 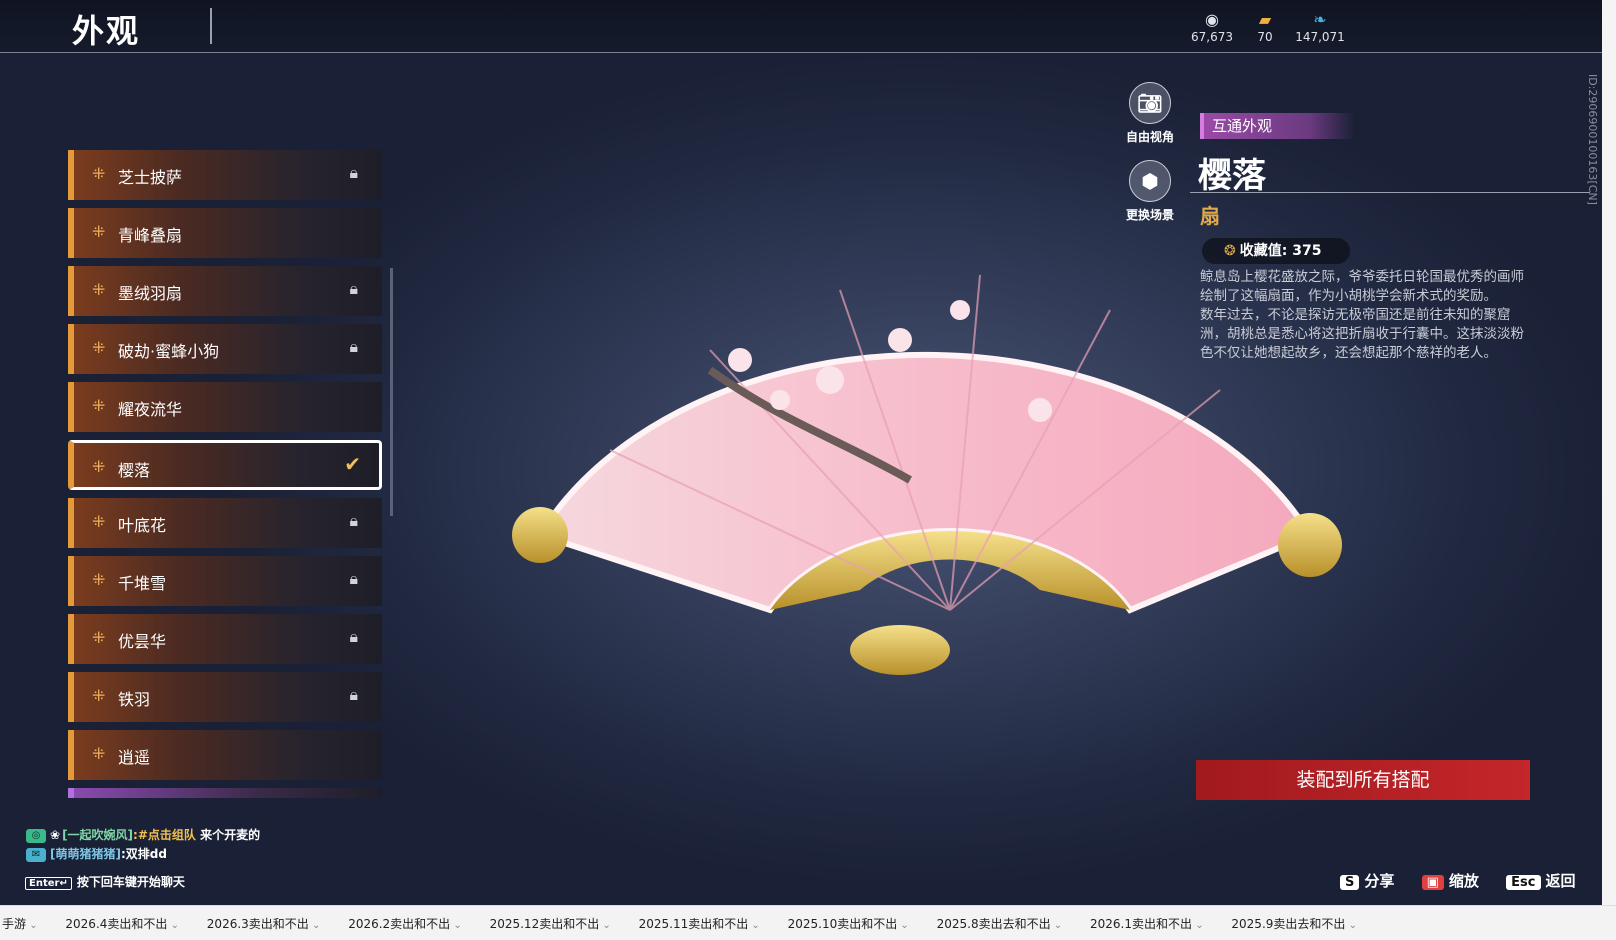 I want to click on list-item-selected: ⁜ 樱落 ✔, so click(x=225, y=465).